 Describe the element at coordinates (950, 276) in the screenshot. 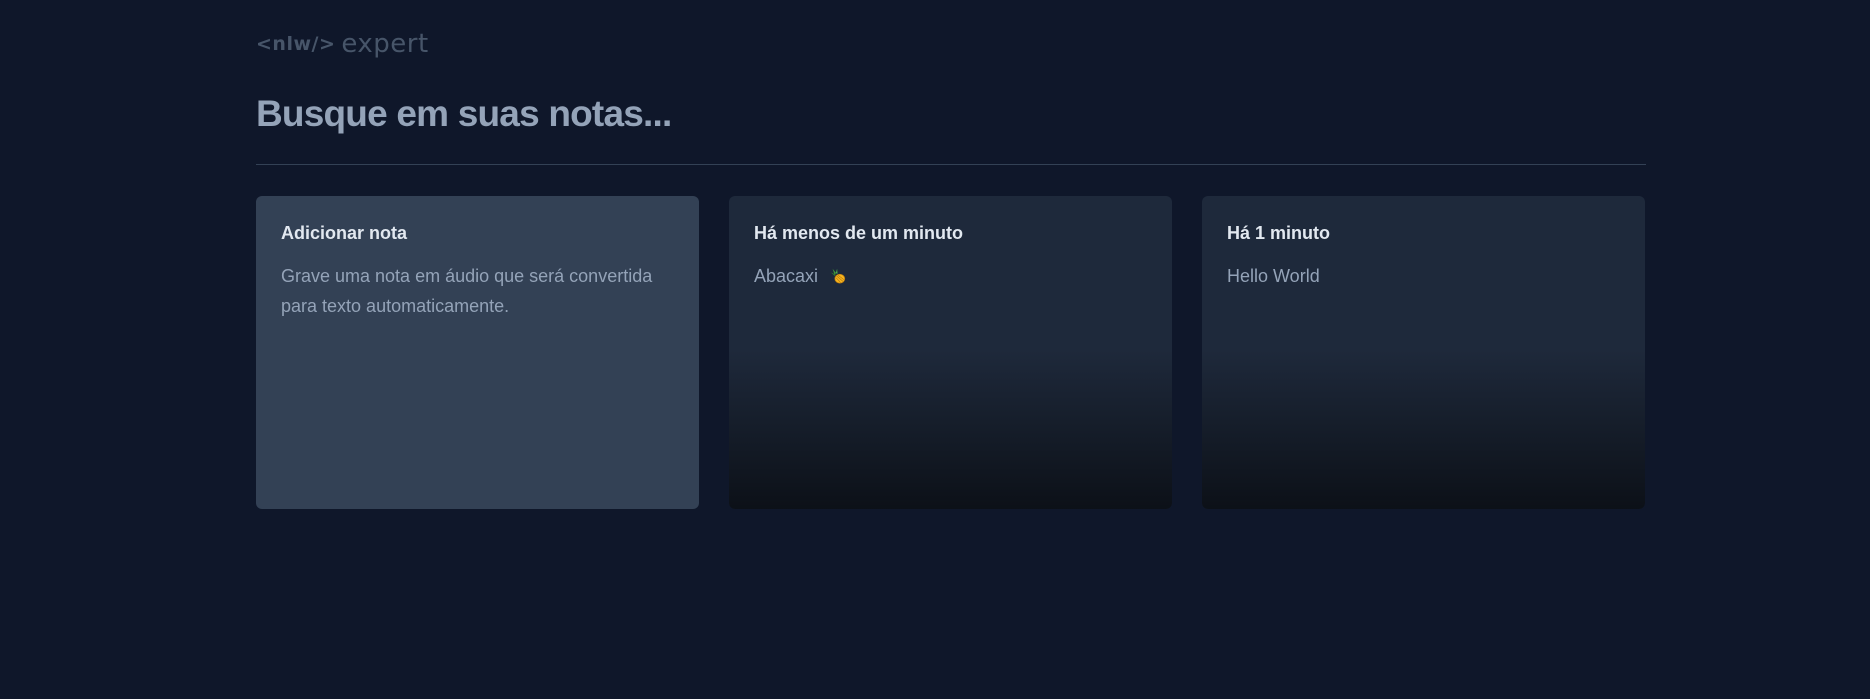

I see `note-content-row: Abacaxi` at that location.